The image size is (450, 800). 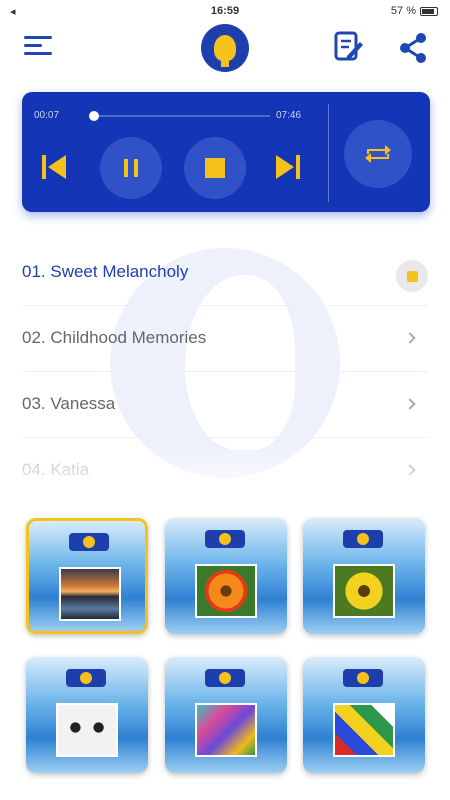 I want to click on track-item: 04. Katia, so click(x=225, y=471).